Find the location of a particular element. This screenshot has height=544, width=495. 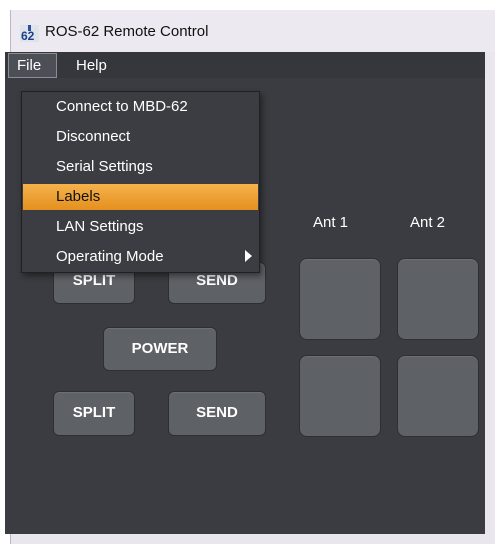

menu-item-operating-mode: Operating Mode is located at coordinates (140, 257).